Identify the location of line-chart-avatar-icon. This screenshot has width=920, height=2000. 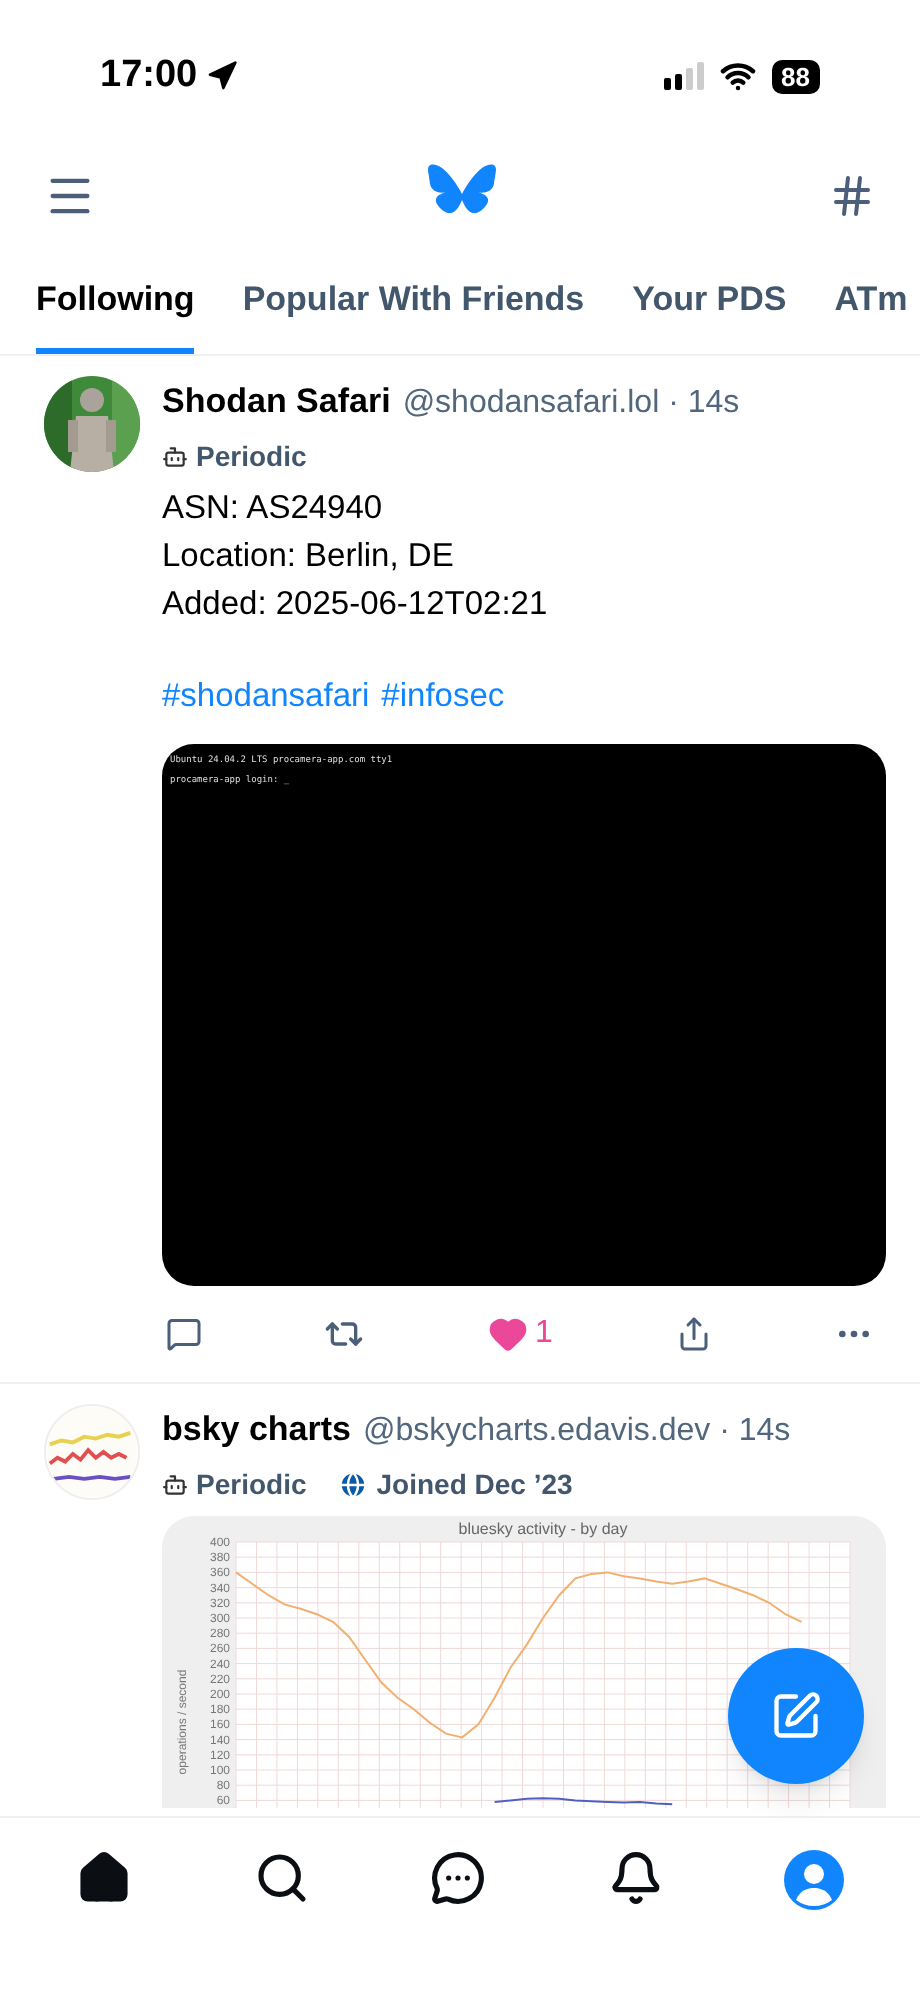
(92, 1452).